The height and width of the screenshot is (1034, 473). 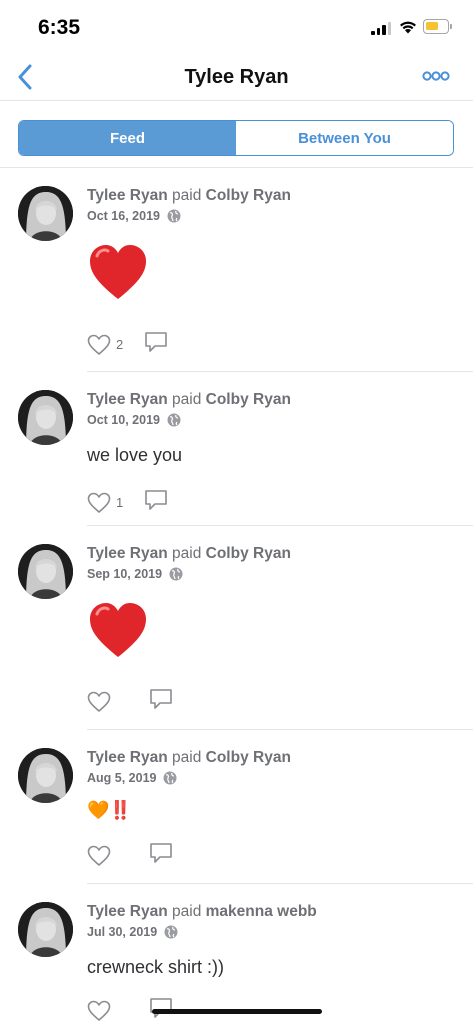 What do you see at coordinates (237, 1011) in the screenshot?
I see `home-indicator` at bounding box center [237, 1011].